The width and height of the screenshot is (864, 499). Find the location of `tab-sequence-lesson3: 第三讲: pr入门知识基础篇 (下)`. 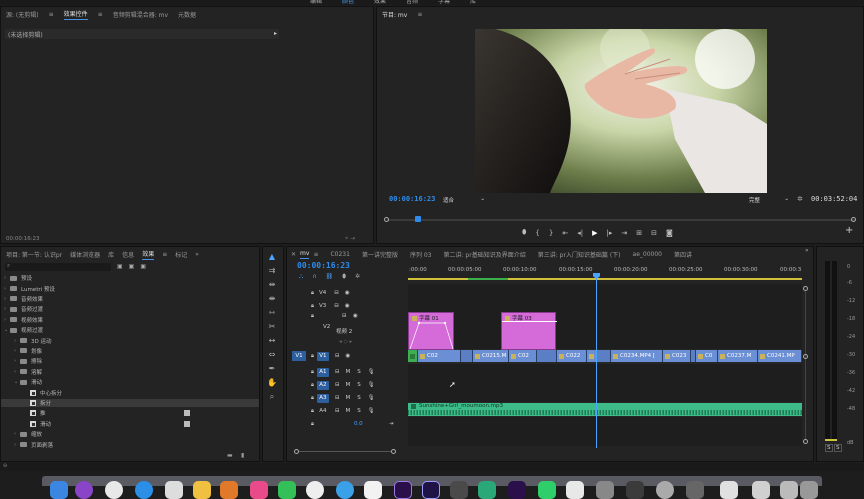

tab-sequence-lesson3: 第三讲: pr入门知识基础篇 (下) is located at coordinates (579, 254).